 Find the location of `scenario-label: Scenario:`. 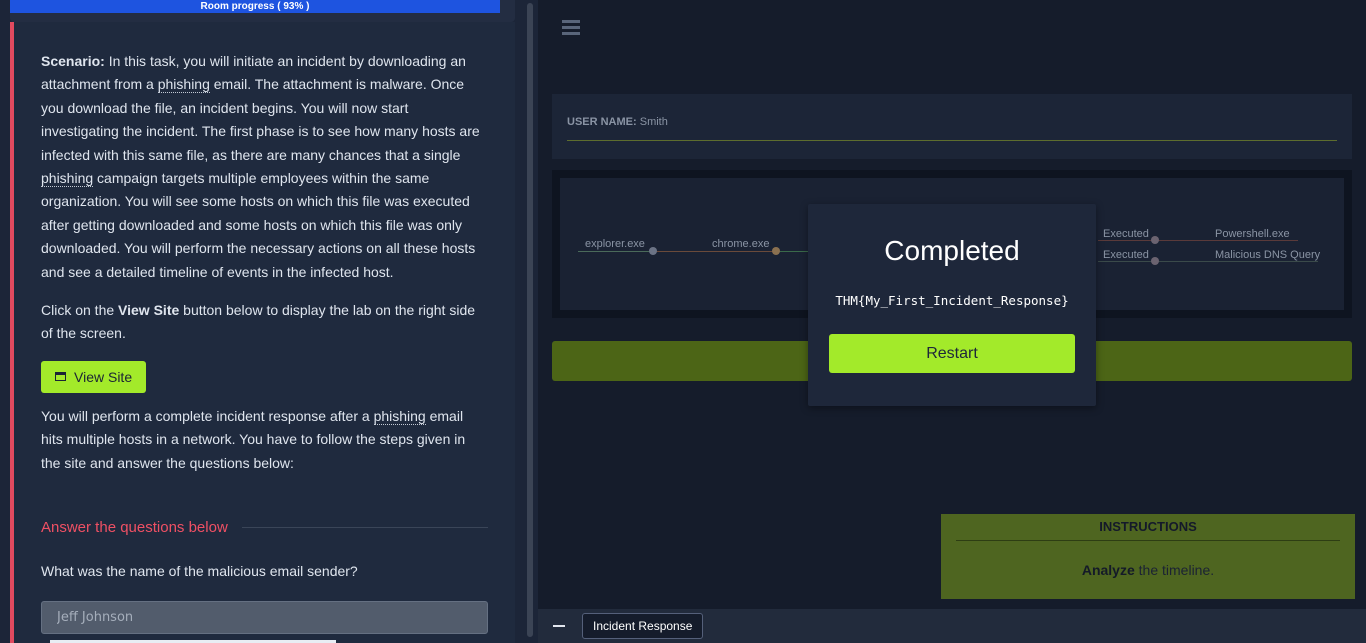

scenario-label: Scenario: is located at coordinates (73, 61).